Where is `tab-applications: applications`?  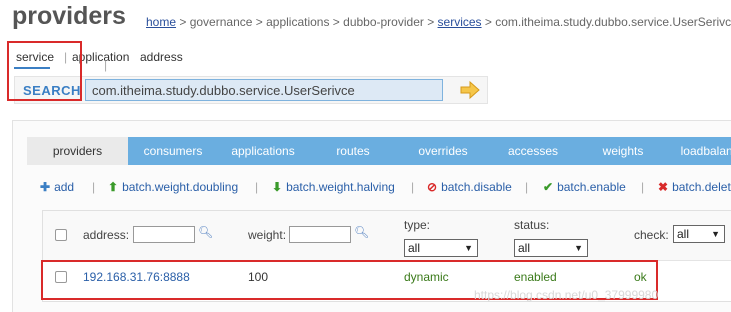
tab-applications: applications is located at coordinates (263, 151).